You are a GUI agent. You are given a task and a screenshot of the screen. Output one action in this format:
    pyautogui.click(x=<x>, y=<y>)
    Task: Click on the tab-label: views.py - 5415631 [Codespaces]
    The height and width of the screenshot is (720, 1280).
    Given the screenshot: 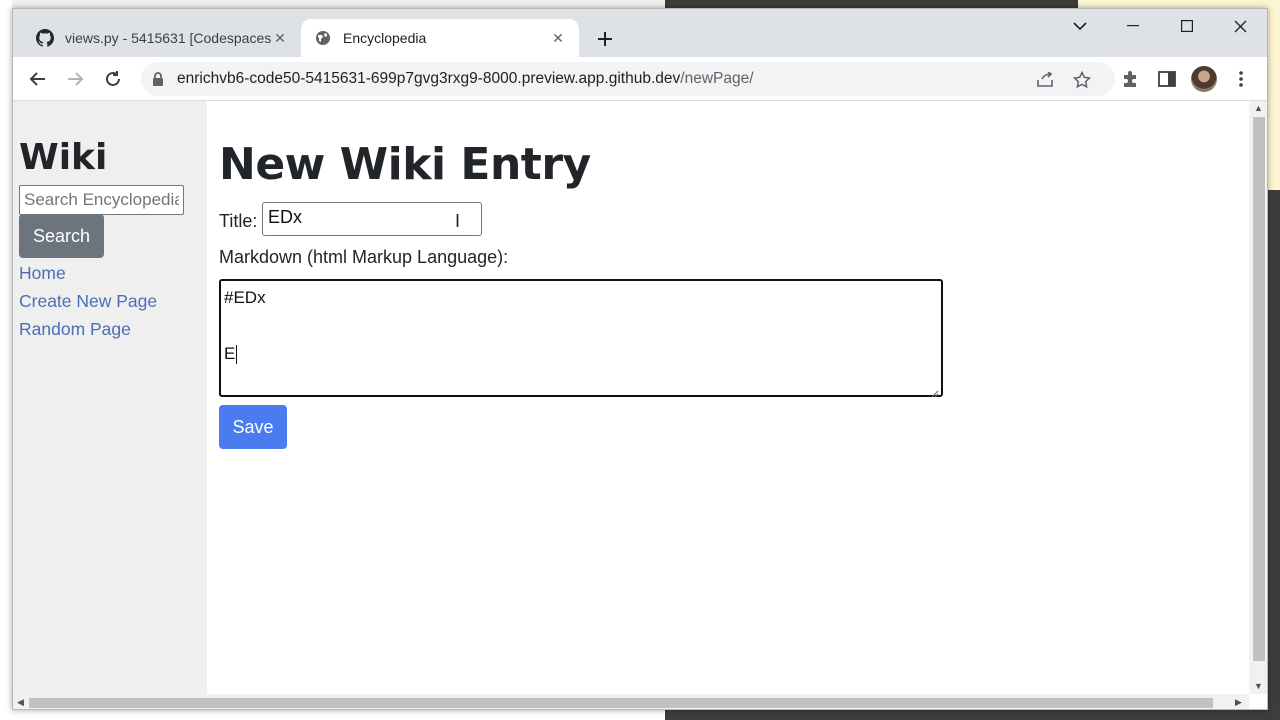 What is the action you would take?
    pyautogui.click(x=168, y=38)
    